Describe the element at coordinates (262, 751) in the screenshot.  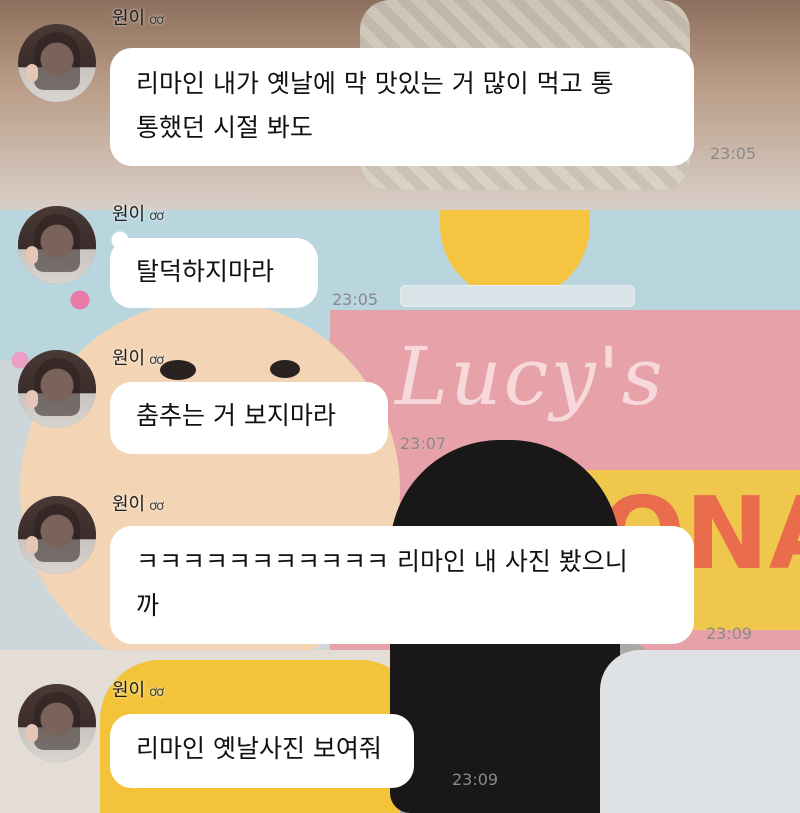
I see `message-bubble: 리마인 옛날사진 보여줘` at that location.